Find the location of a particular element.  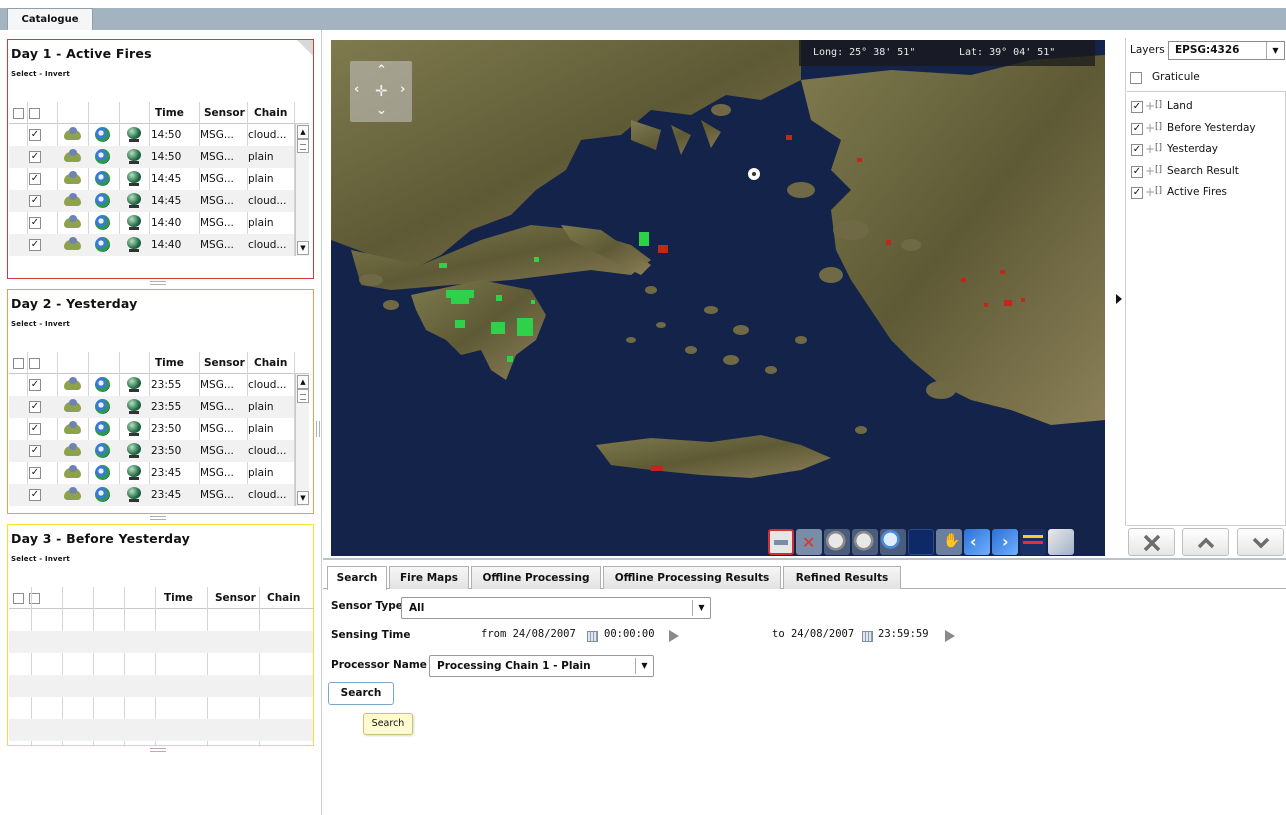

select-box-tool-icon is located at coordinates (781, 542).